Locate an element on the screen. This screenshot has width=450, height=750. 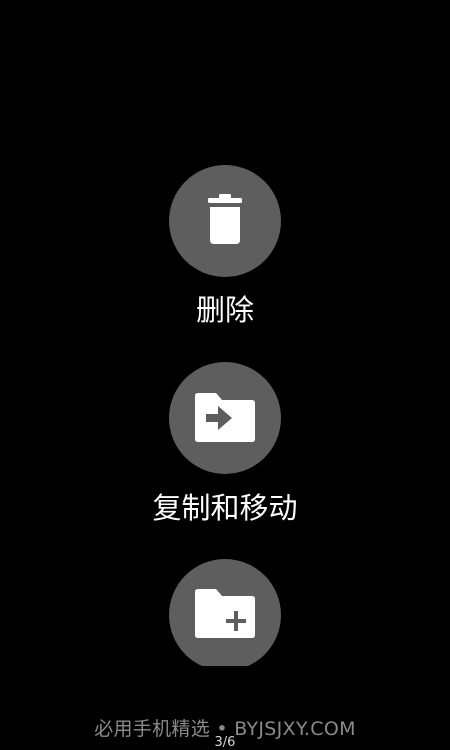
new-folder-button is located at coordinates (225, 615).